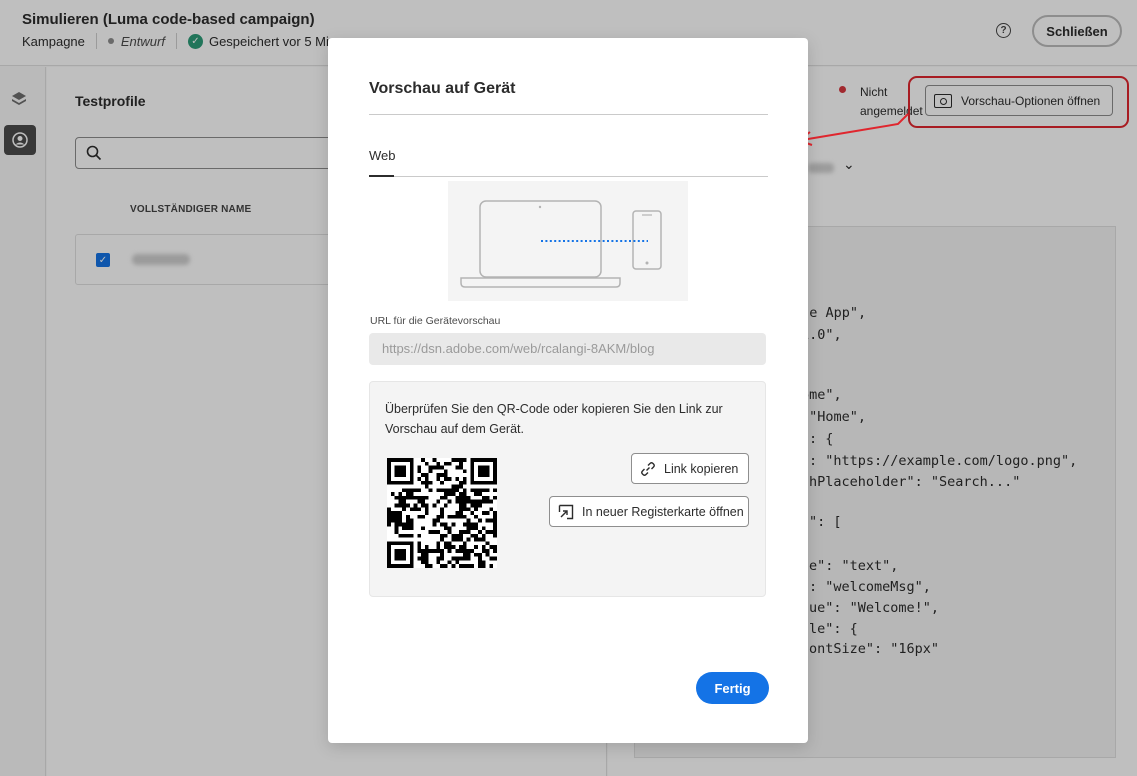 The height and width of the screenshot is (776, 1137). I want to click on link-icon, so click(648, 468).